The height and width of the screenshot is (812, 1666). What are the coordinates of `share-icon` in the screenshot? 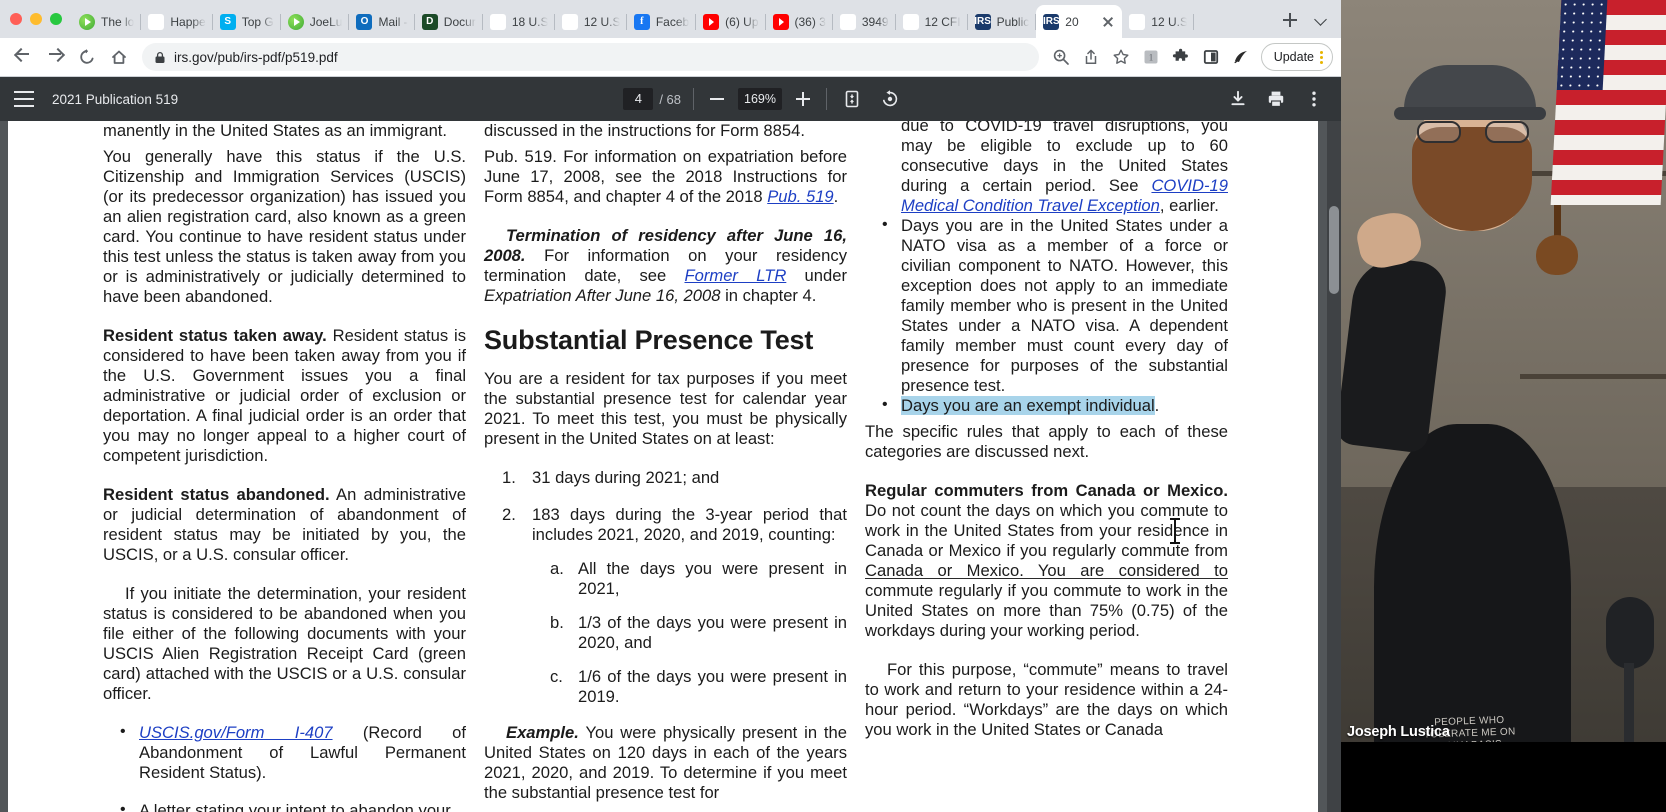 It's located at (1091, 57).